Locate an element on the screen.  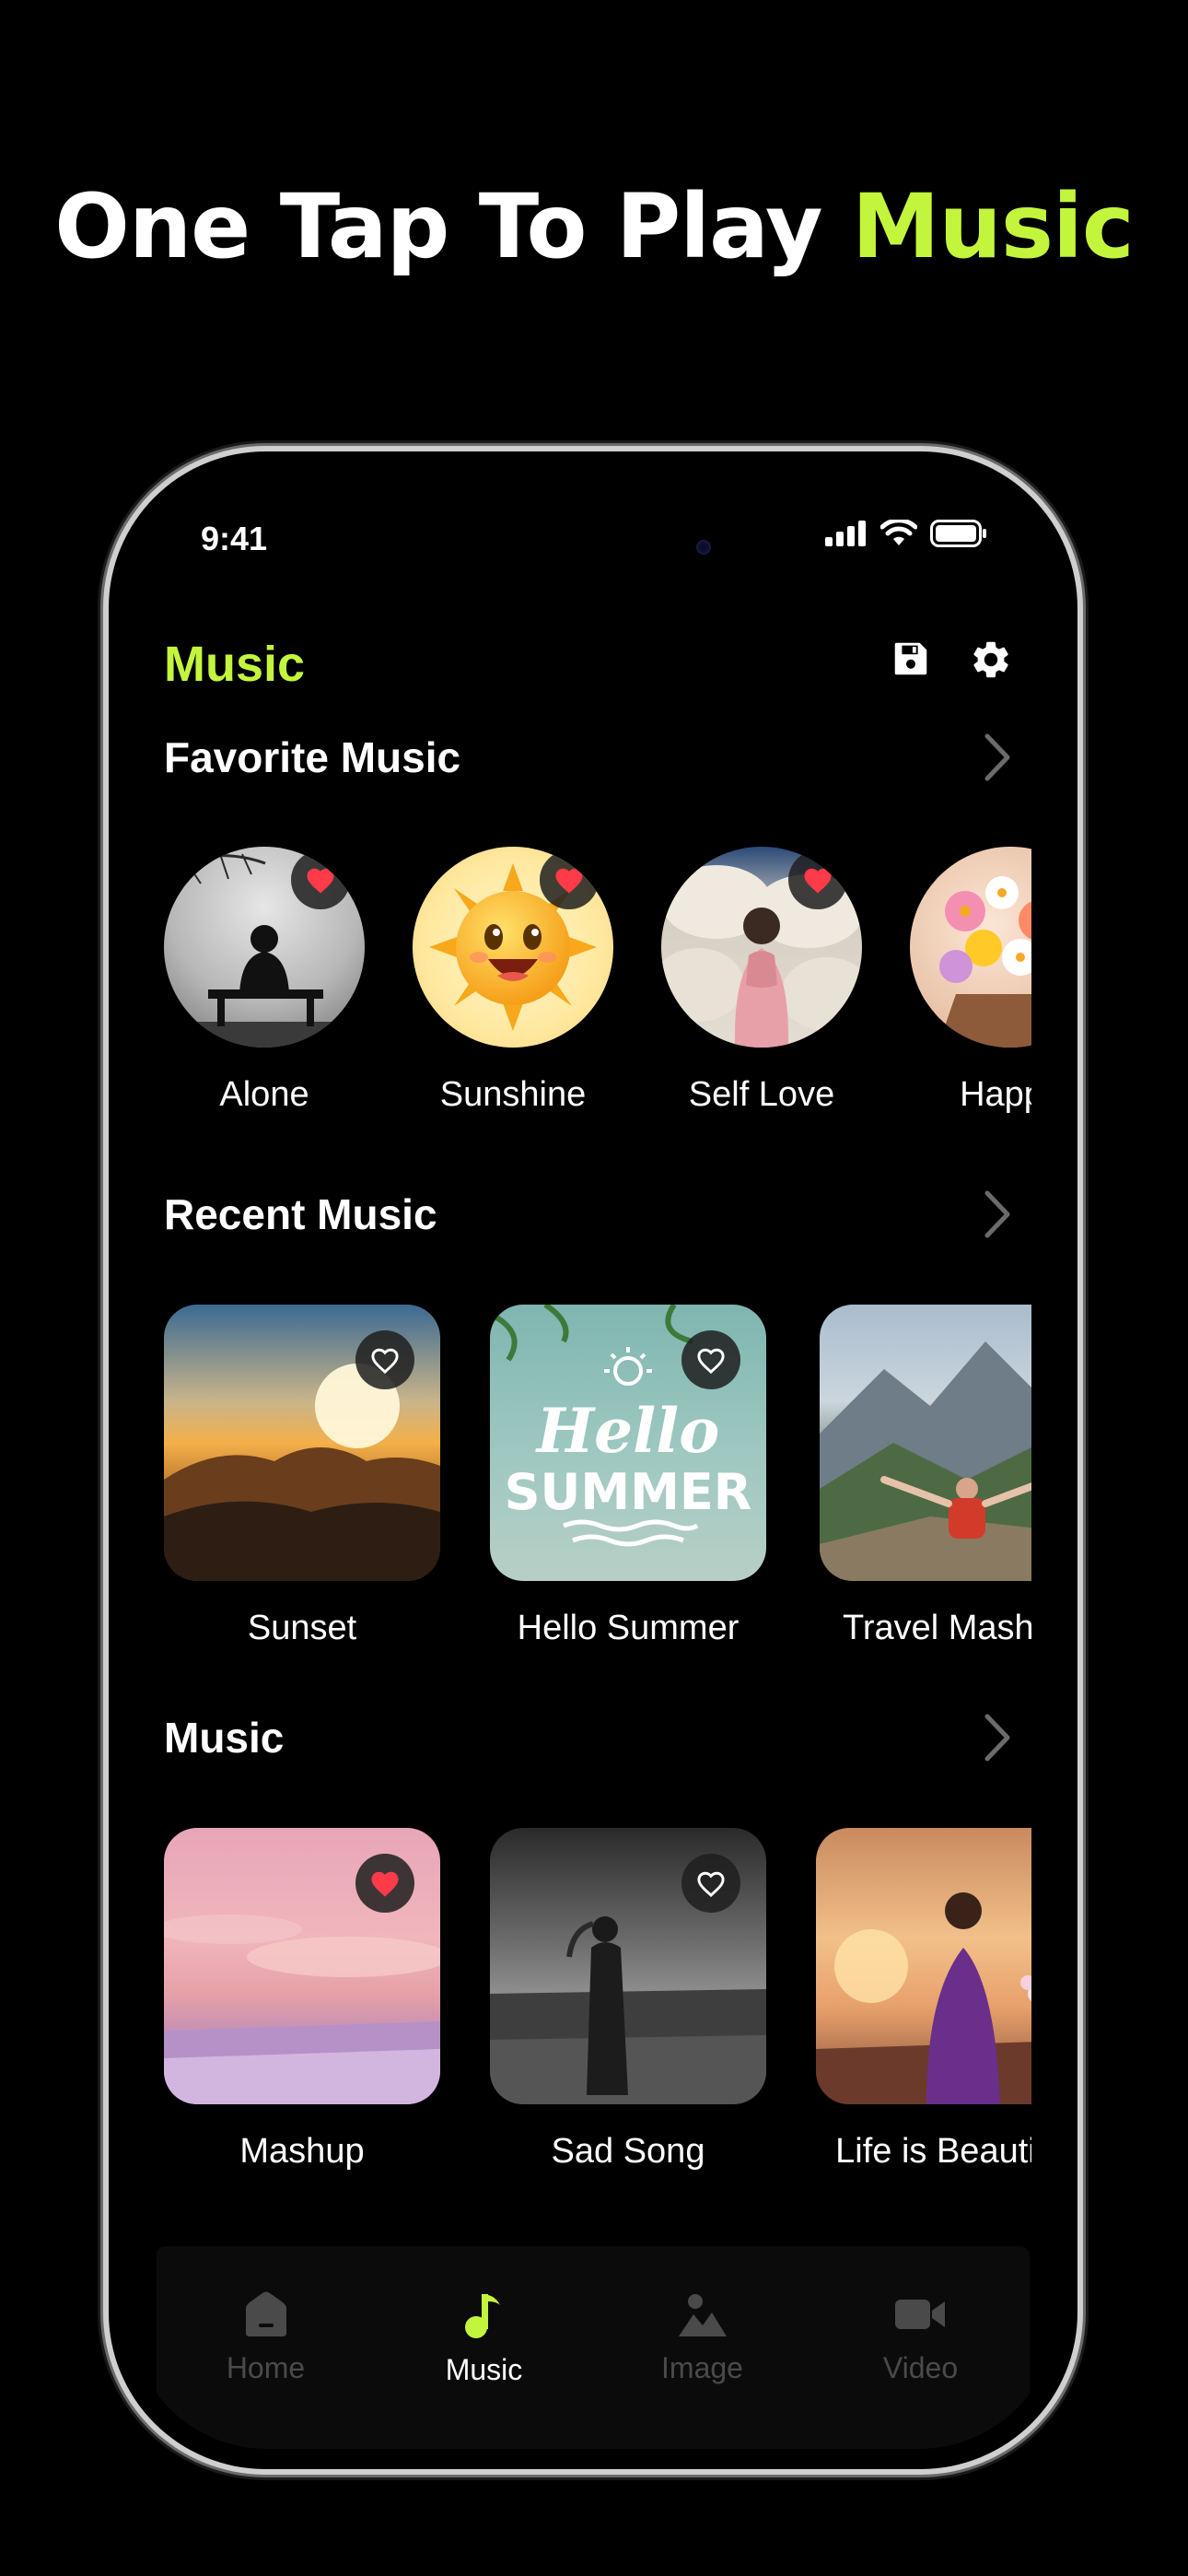
recent-artwork-sunset is located at coordinates (302, 1443).